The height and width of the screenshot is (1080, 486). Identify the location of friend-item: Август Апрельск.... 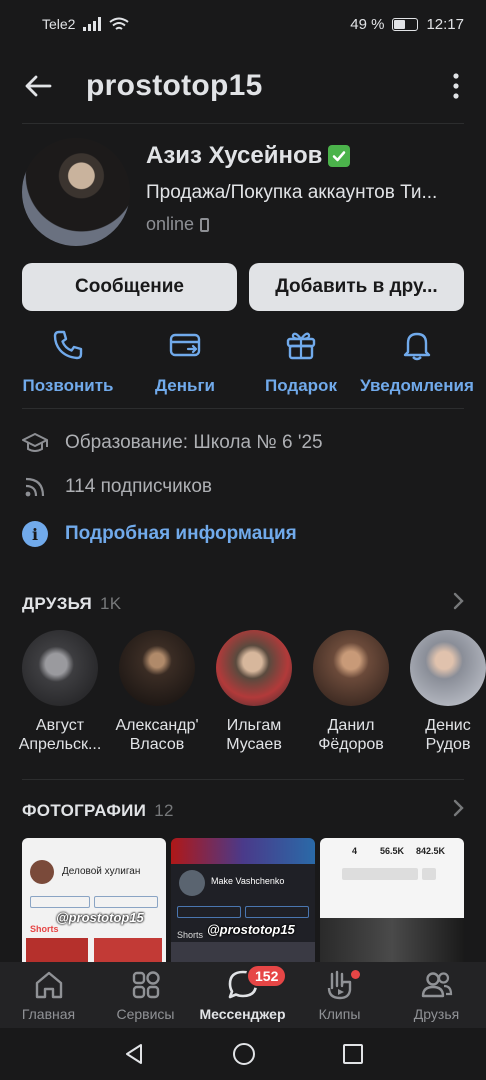
(60, 692).